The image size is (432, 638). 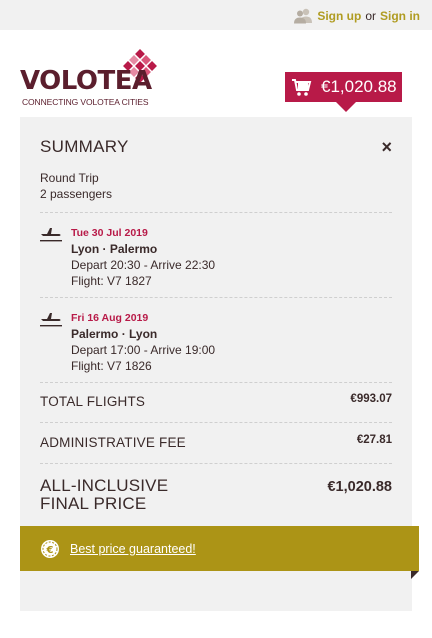 I want to click on cart-total-button: €1,020.88, so click(x=343, y=87).